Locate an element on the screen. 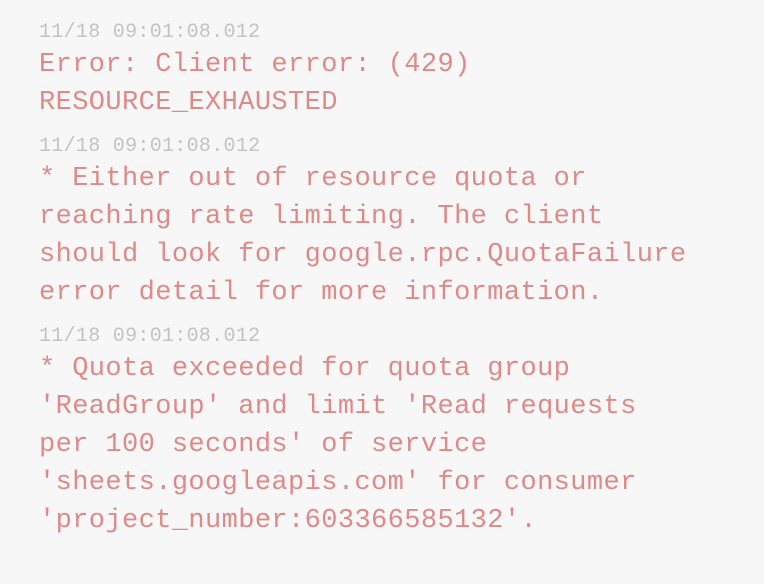 The width and height of the screenshot is (764, 584). log-message-line: per 100 seconds' of service is located at coordinates (263, 445).